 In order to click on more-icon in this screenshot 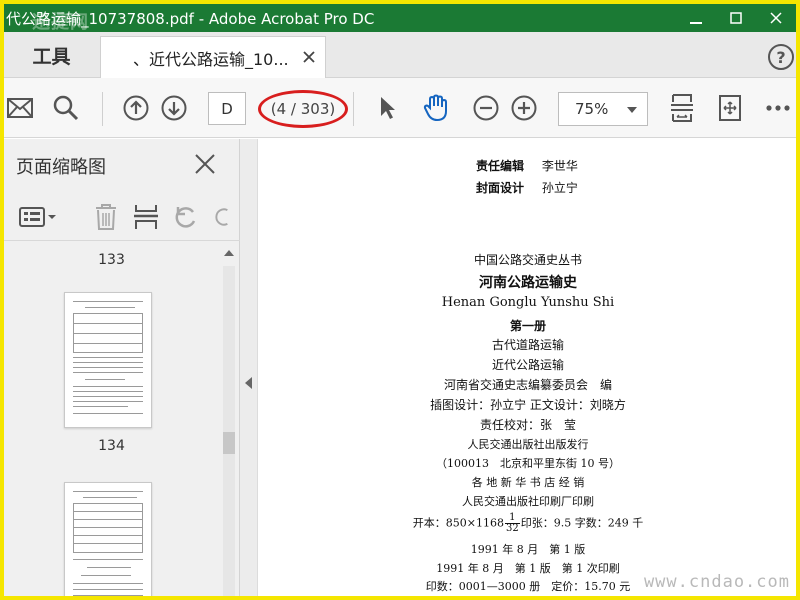, I will do `click(778, 108)`.